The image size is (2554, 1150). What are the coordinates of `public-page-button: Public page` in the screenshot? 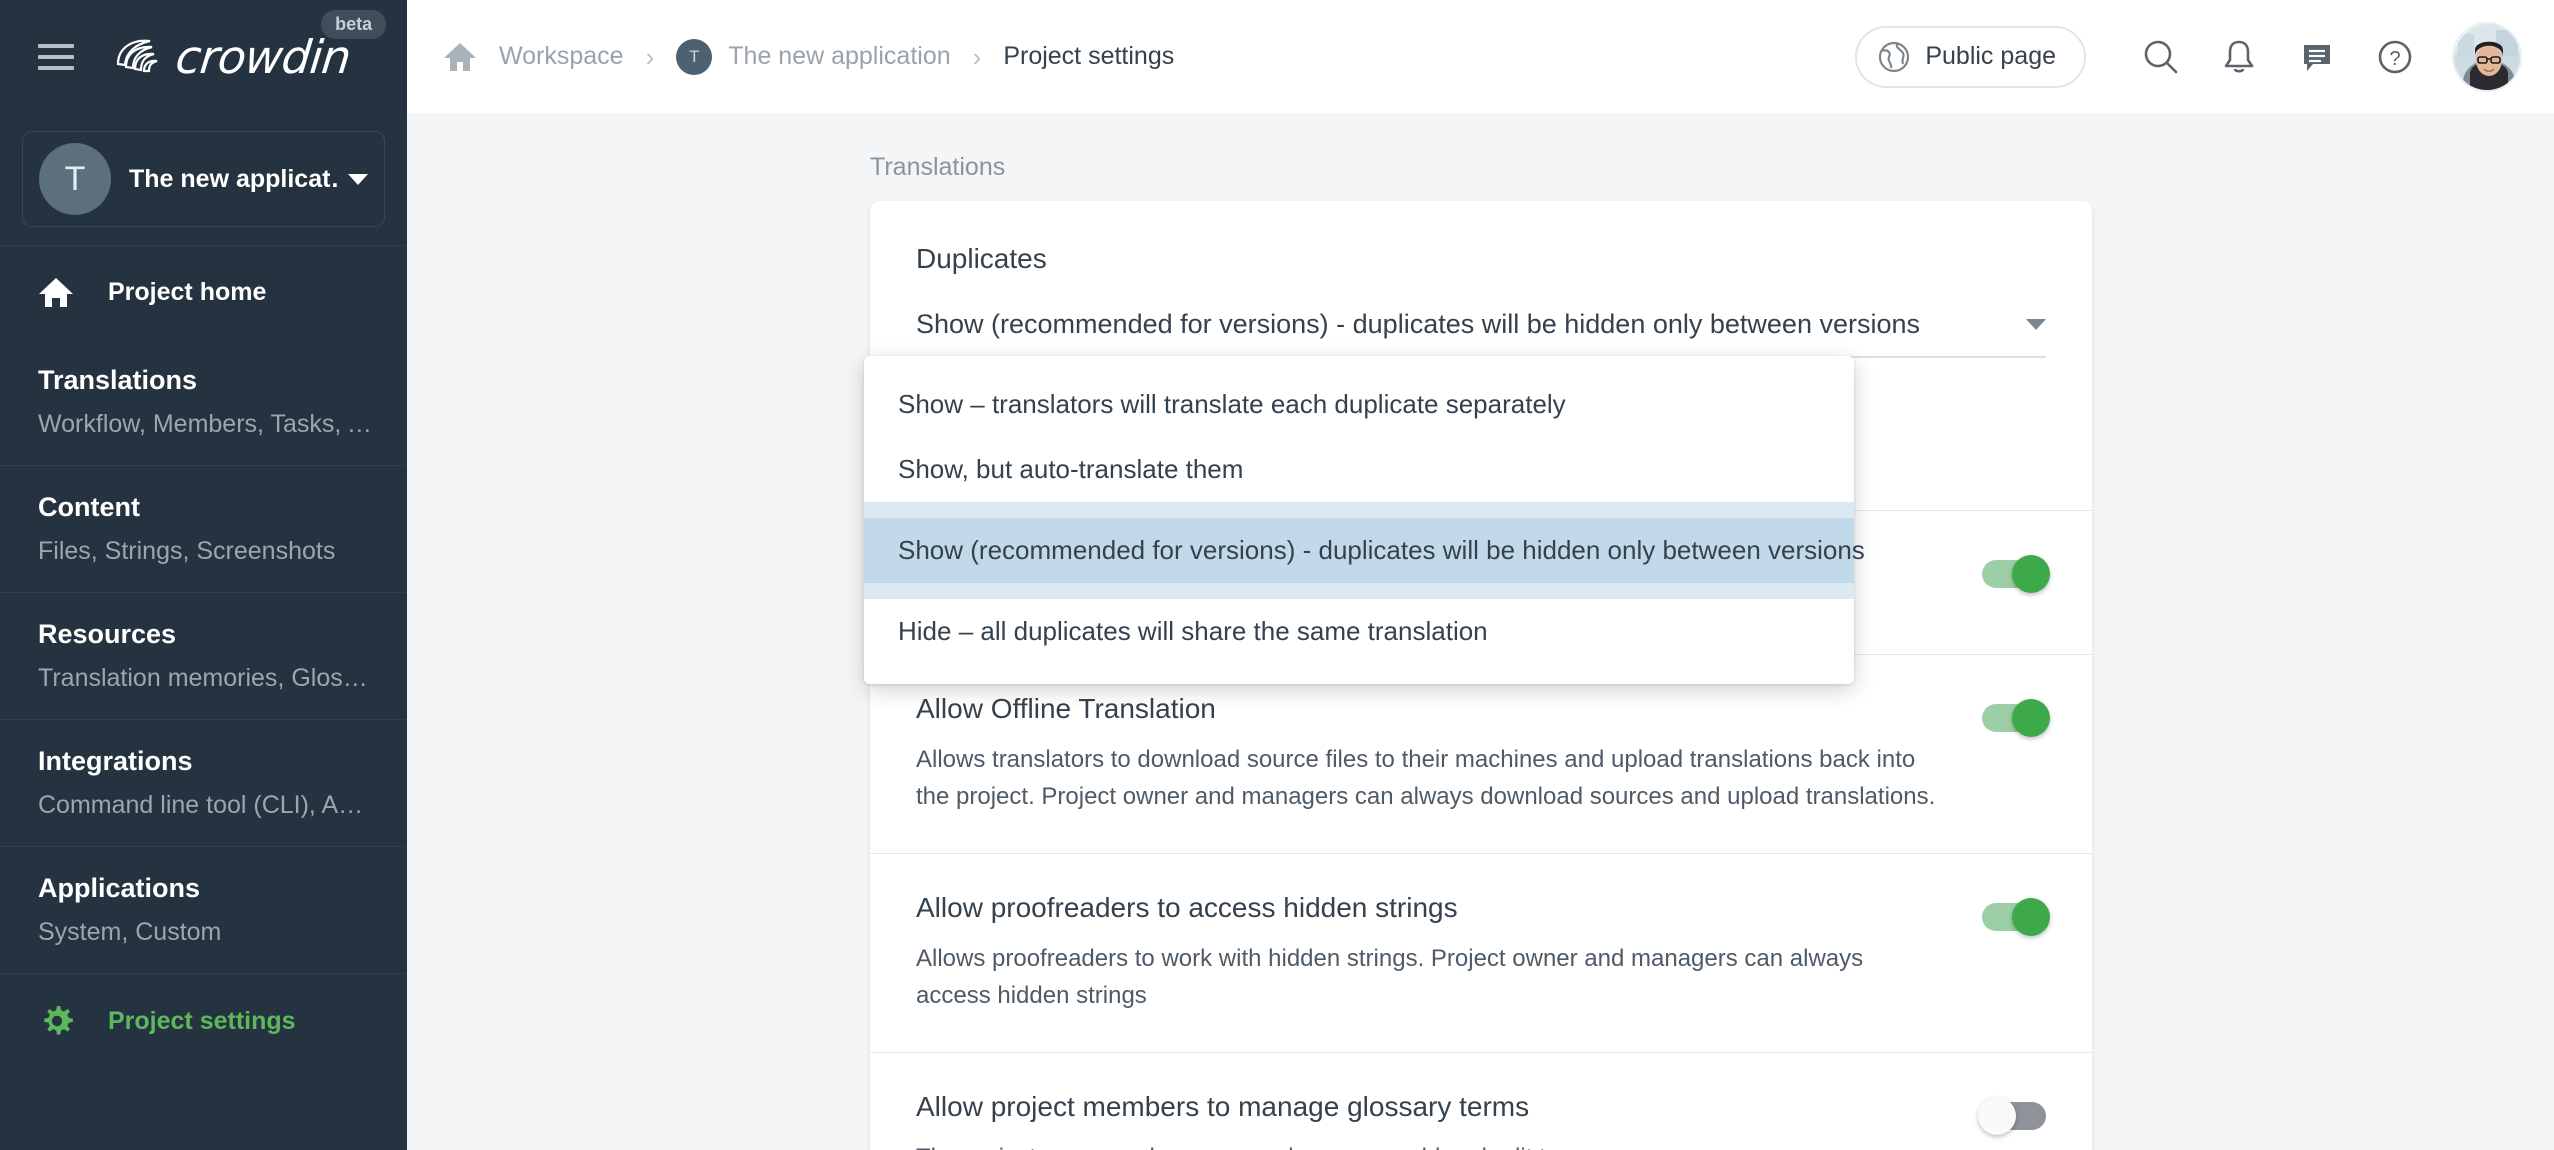 It's located at (1970, 56).